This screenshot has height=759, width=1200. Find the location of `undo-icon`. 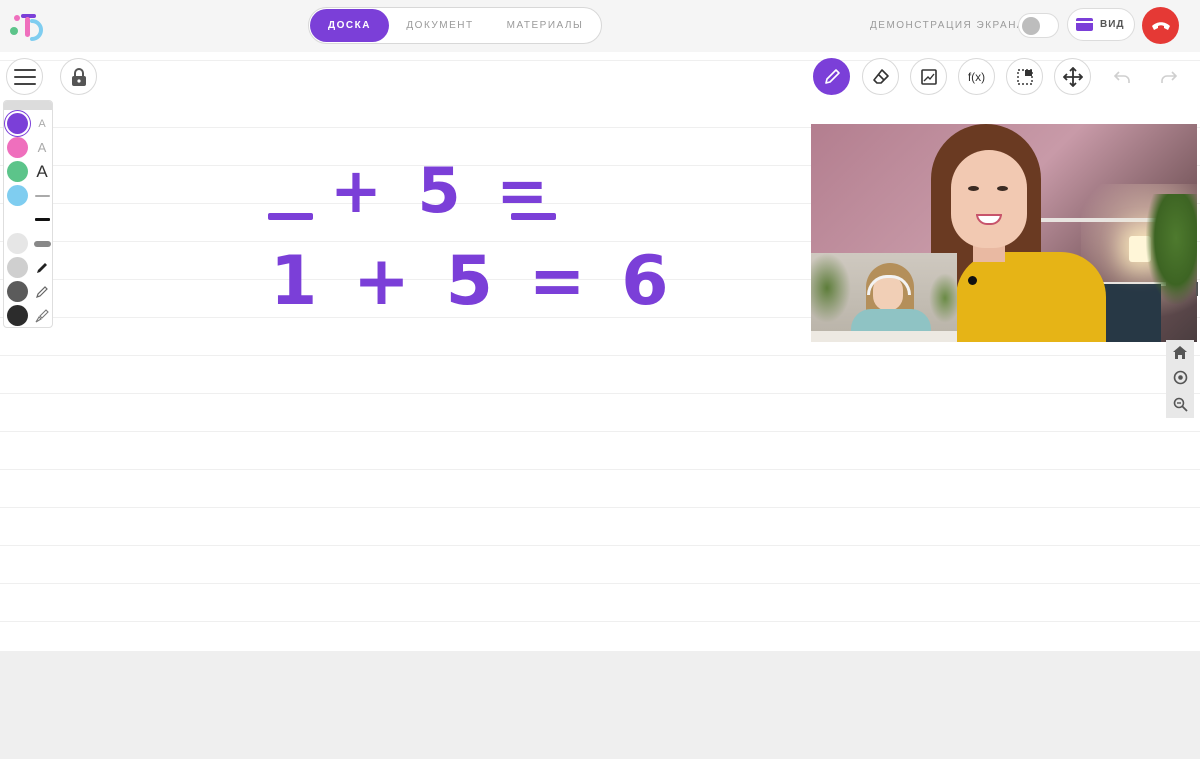

undo-icon is located at coordinates (1121, 76).